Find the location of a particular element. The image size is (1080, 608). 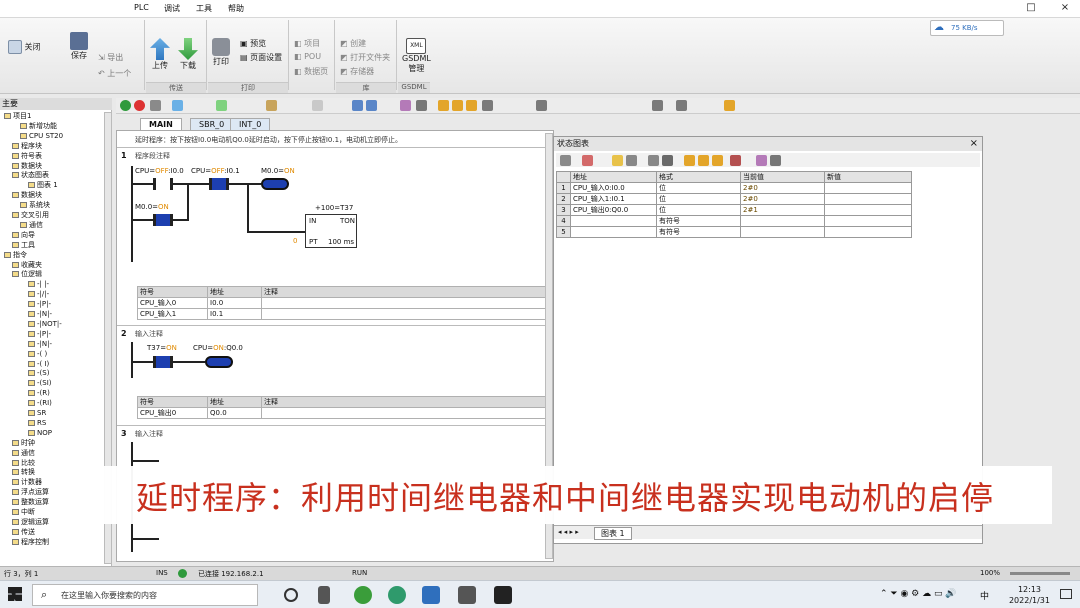

tree-item: RS is located at coordinates (37, 423).